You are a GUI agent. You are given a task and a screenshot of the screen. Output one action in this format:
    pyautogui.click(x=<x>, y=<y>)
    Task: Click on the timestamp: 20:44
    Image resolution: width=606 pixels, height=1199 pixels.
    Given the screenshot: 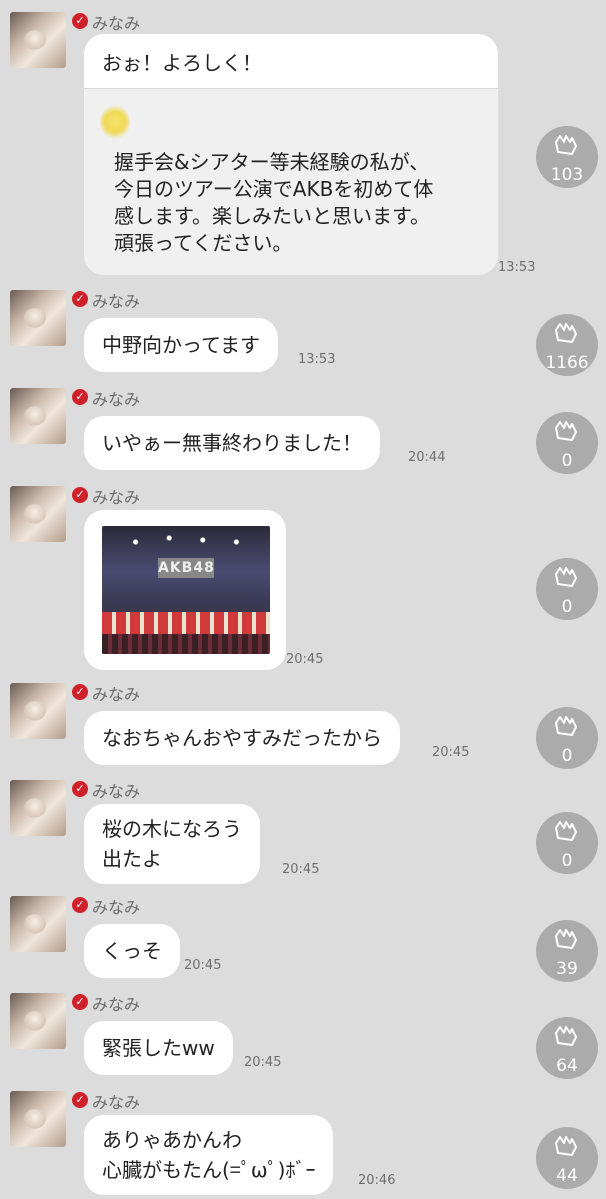 What is the action you would take?
    pyautogui.click(x=427, y=457)
    